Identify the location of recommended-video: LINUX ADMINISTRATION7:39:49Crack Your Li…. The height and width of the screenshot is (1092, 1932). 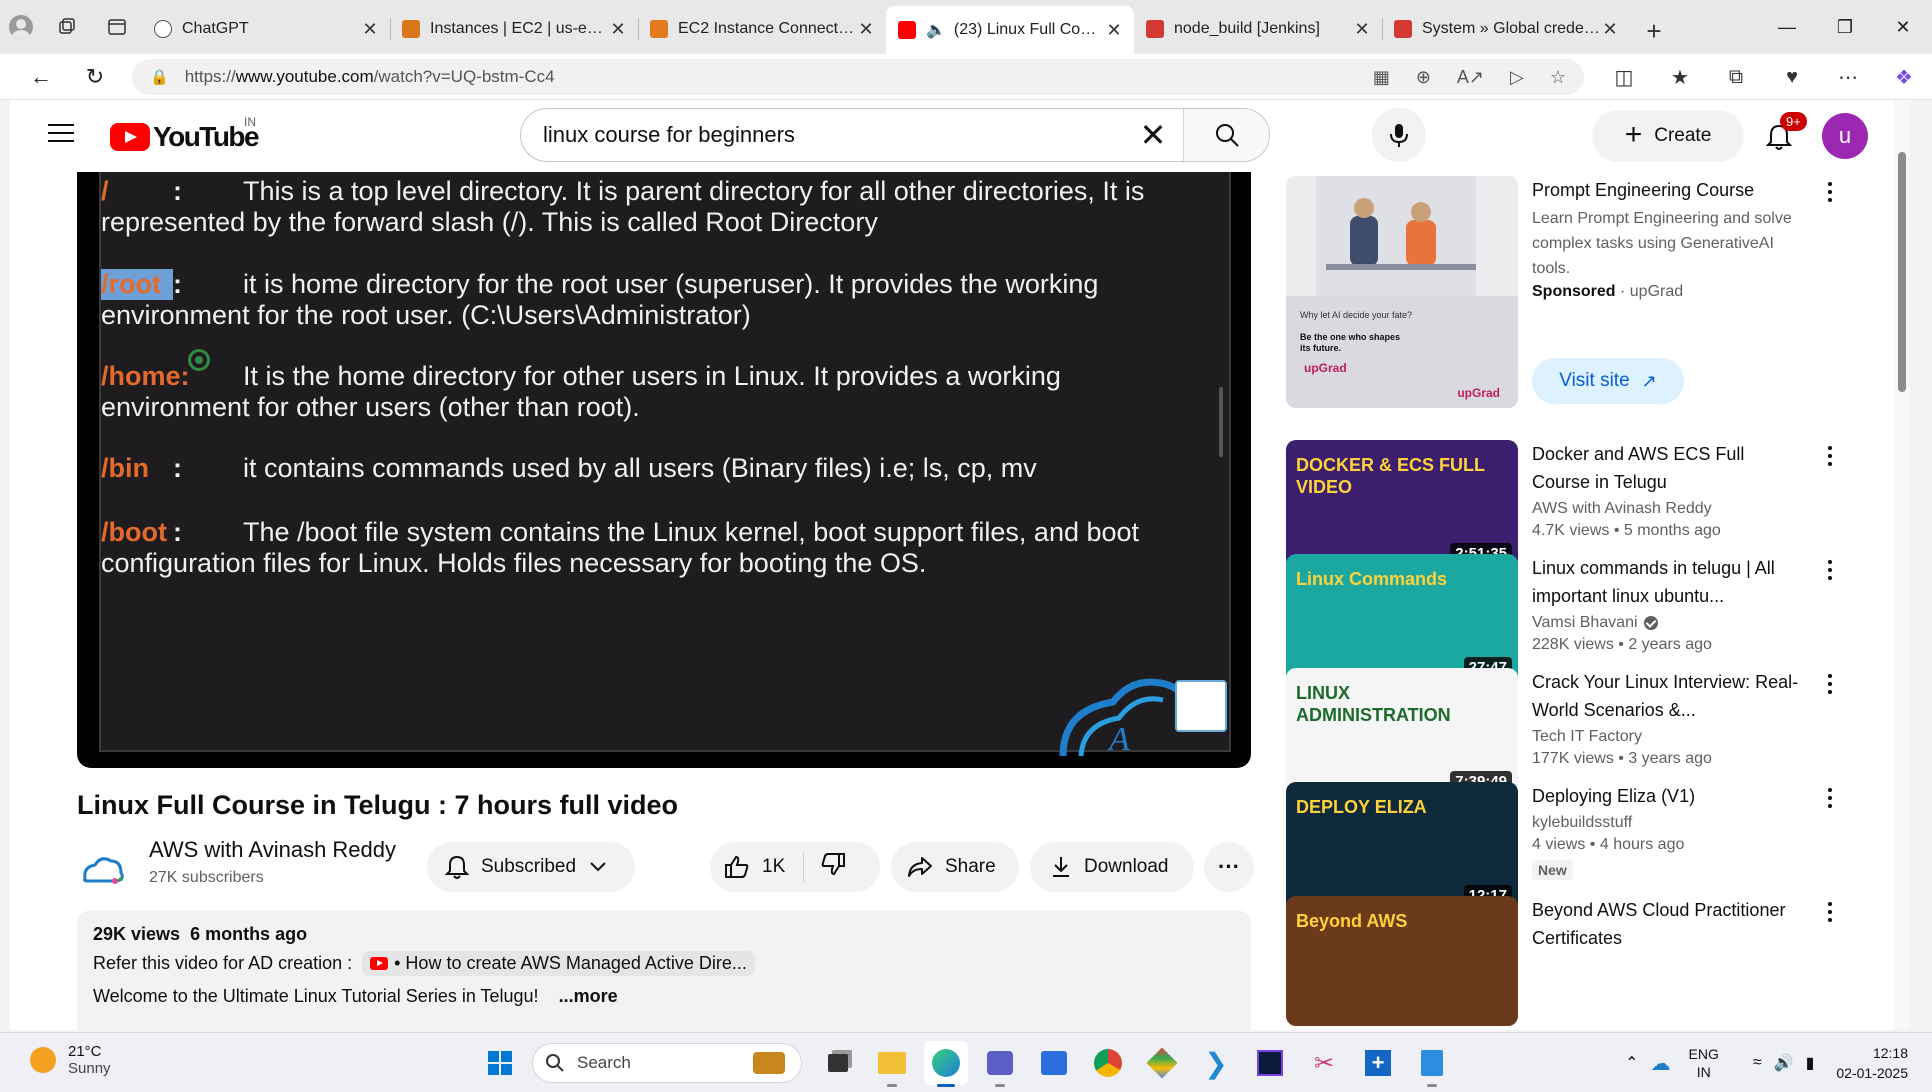
(1566, 733).